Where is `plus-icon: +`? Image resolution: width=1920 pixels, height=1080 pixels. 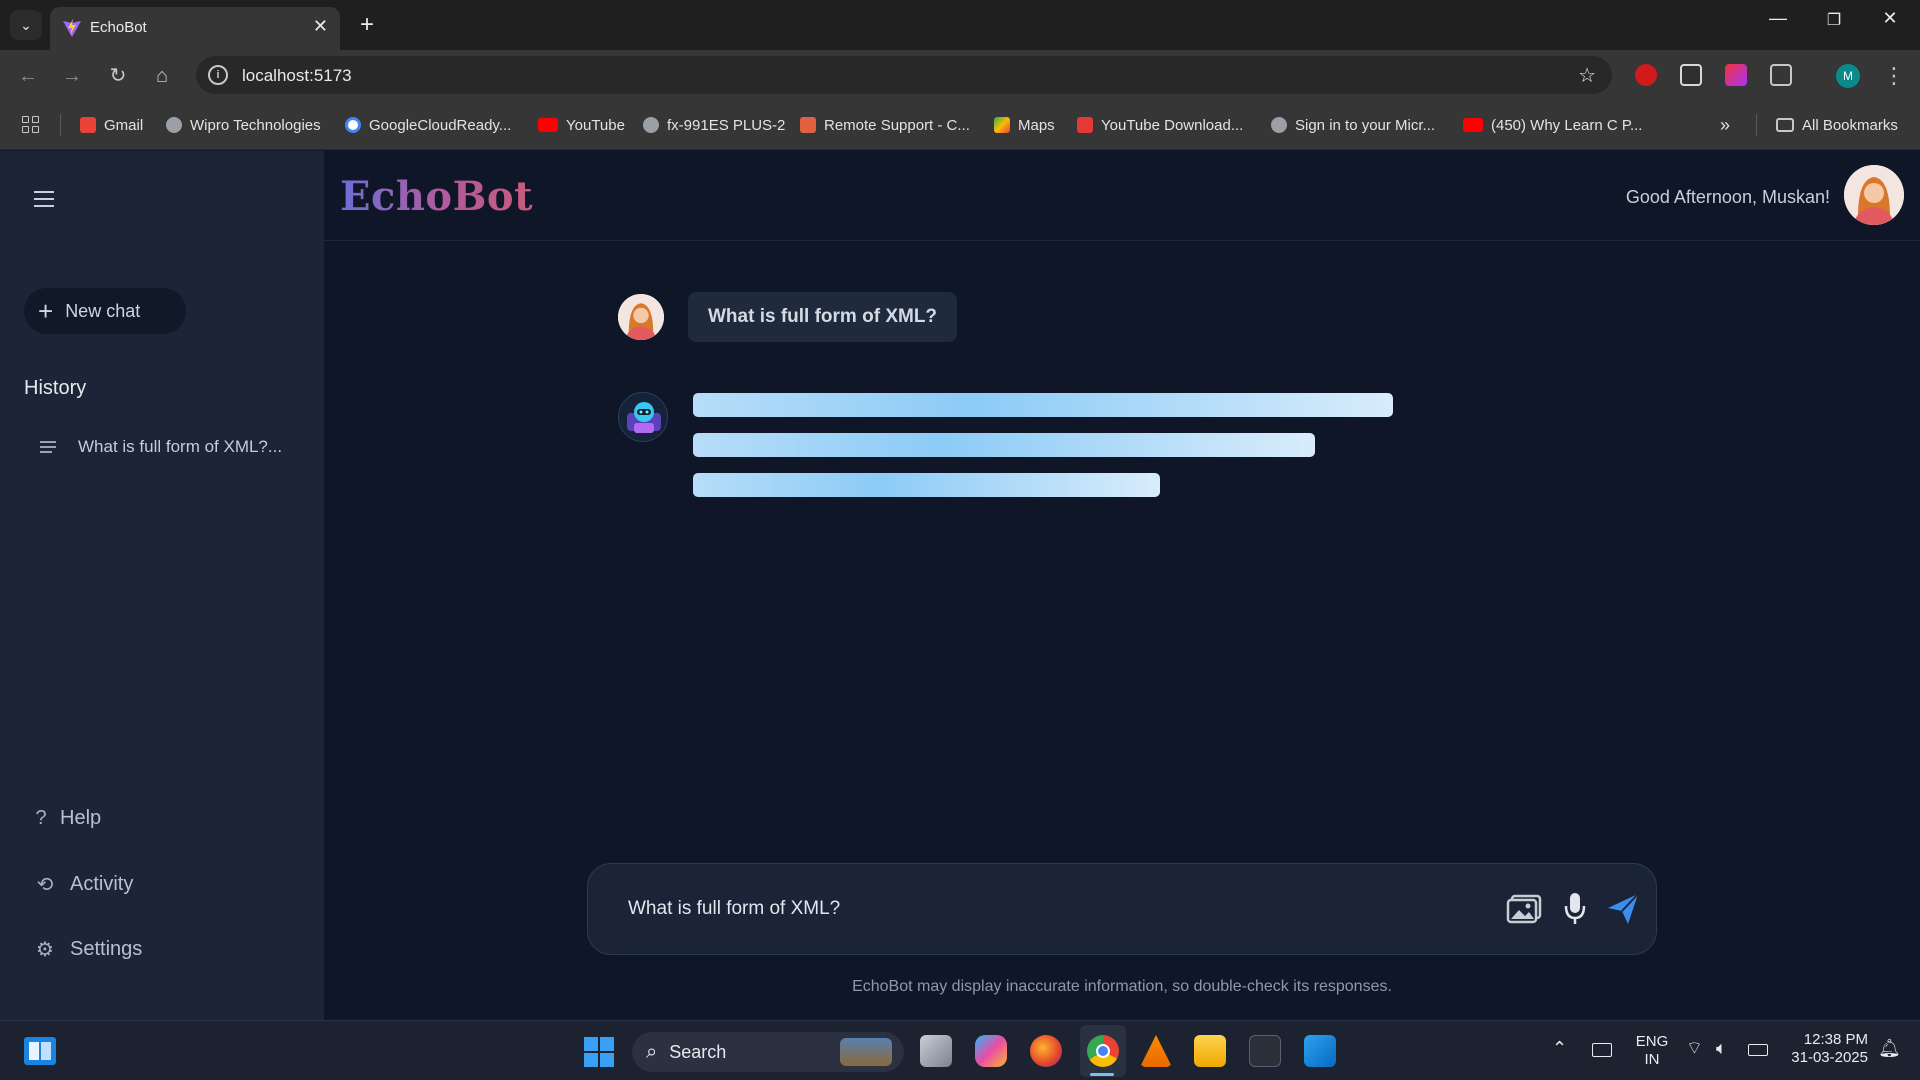
plus-icon: + is located at coordinates (46, 311).